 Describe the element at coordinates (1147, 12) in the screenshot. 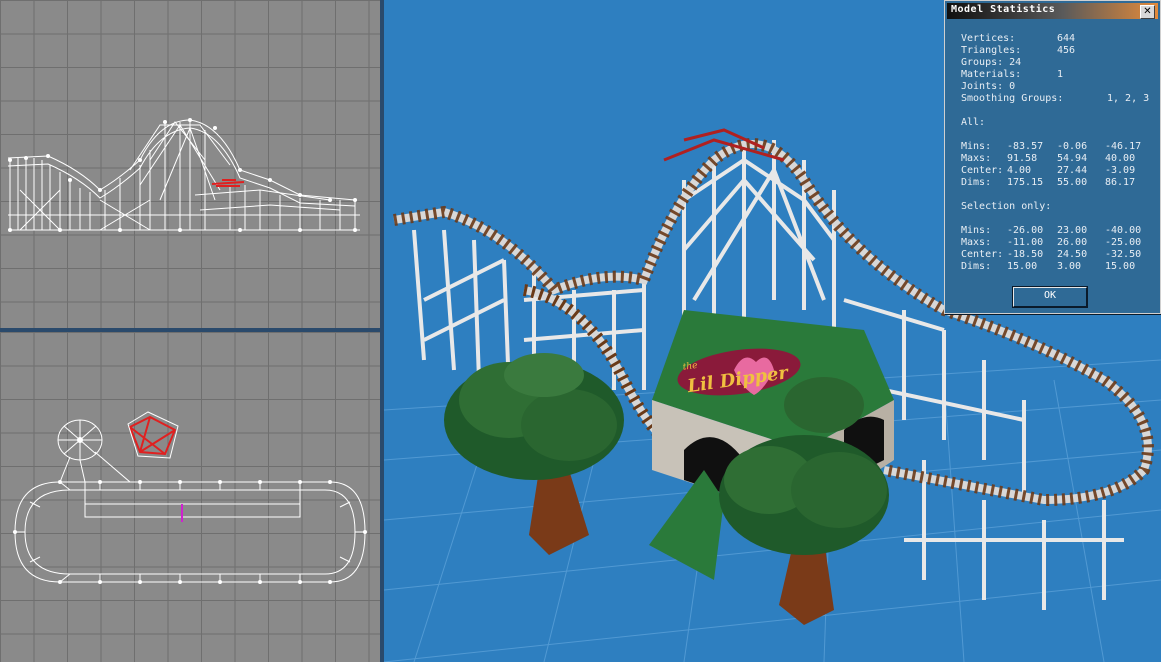

I see `close-icon: ✕` at that location.